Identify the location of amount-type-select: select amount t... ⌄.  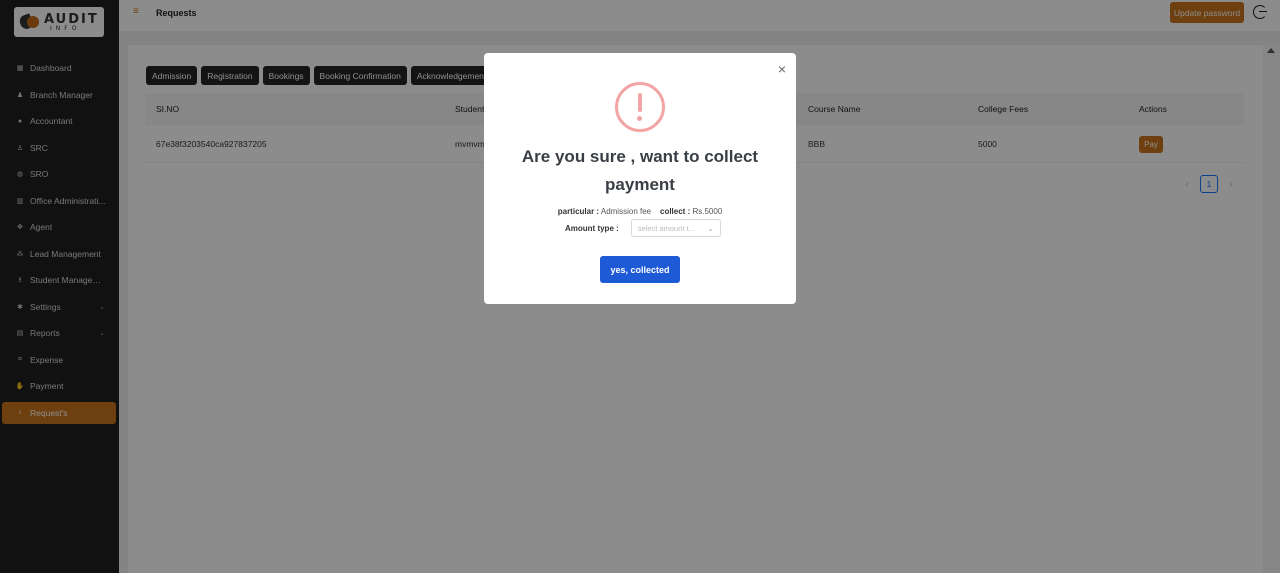
(675, 228).